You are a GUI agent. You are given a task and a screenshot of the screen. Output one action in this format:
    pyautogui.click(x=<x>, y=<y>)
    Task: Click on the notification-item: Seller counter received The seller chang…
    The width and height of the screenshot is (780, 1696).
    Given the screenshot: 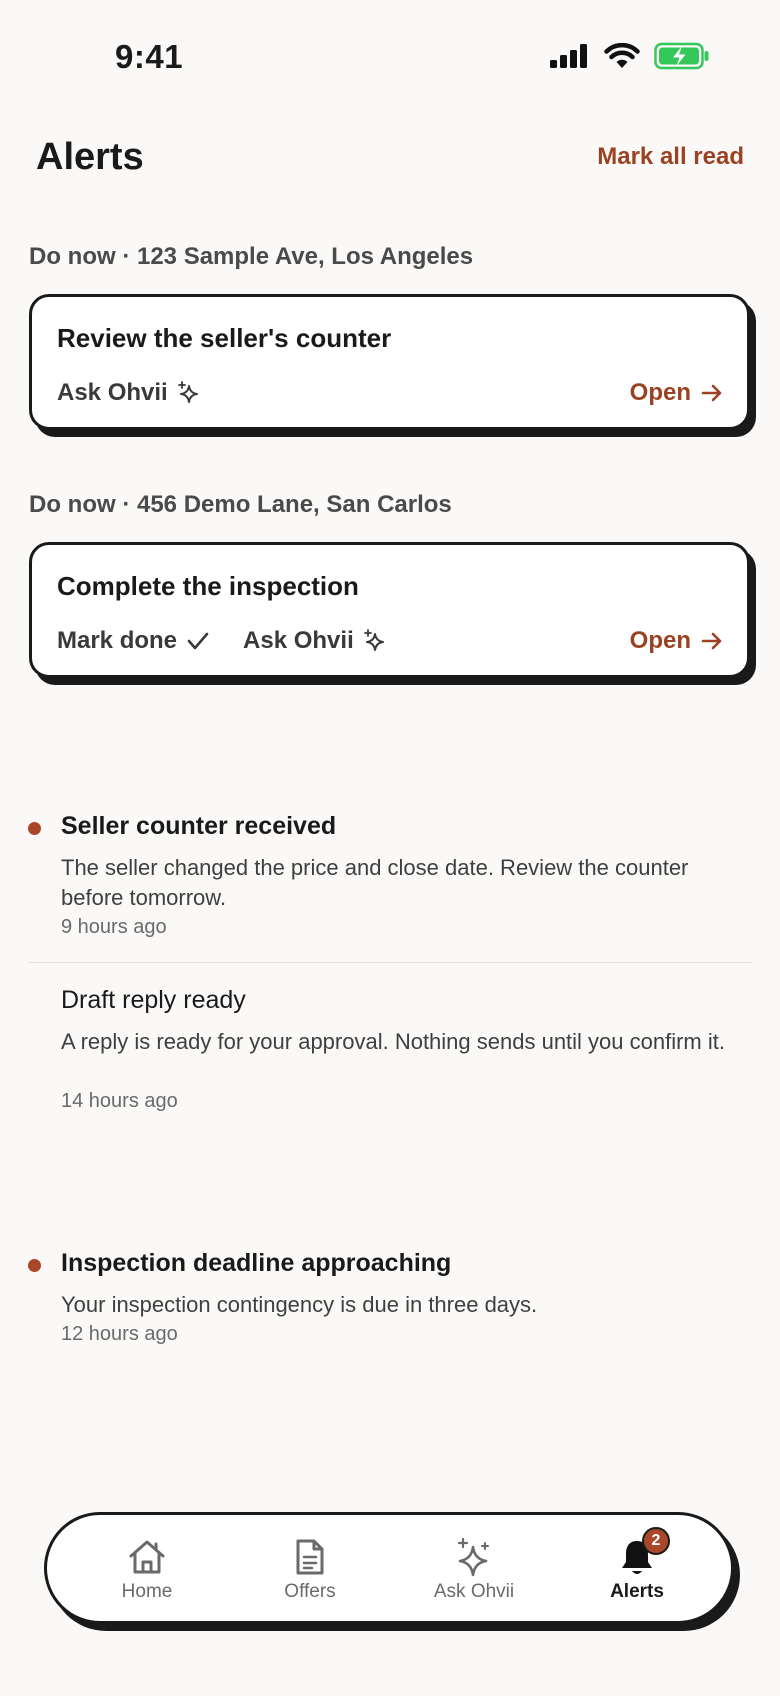 What is the action you would take?
    pyautogui.click(x=390, y=877)
    